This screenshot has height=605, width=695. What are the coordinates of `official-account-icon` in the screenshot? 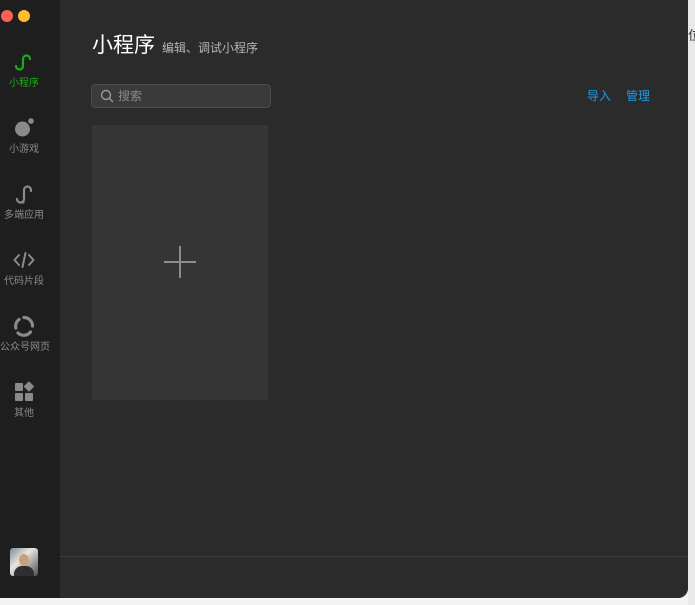 It's located at (24, 326).